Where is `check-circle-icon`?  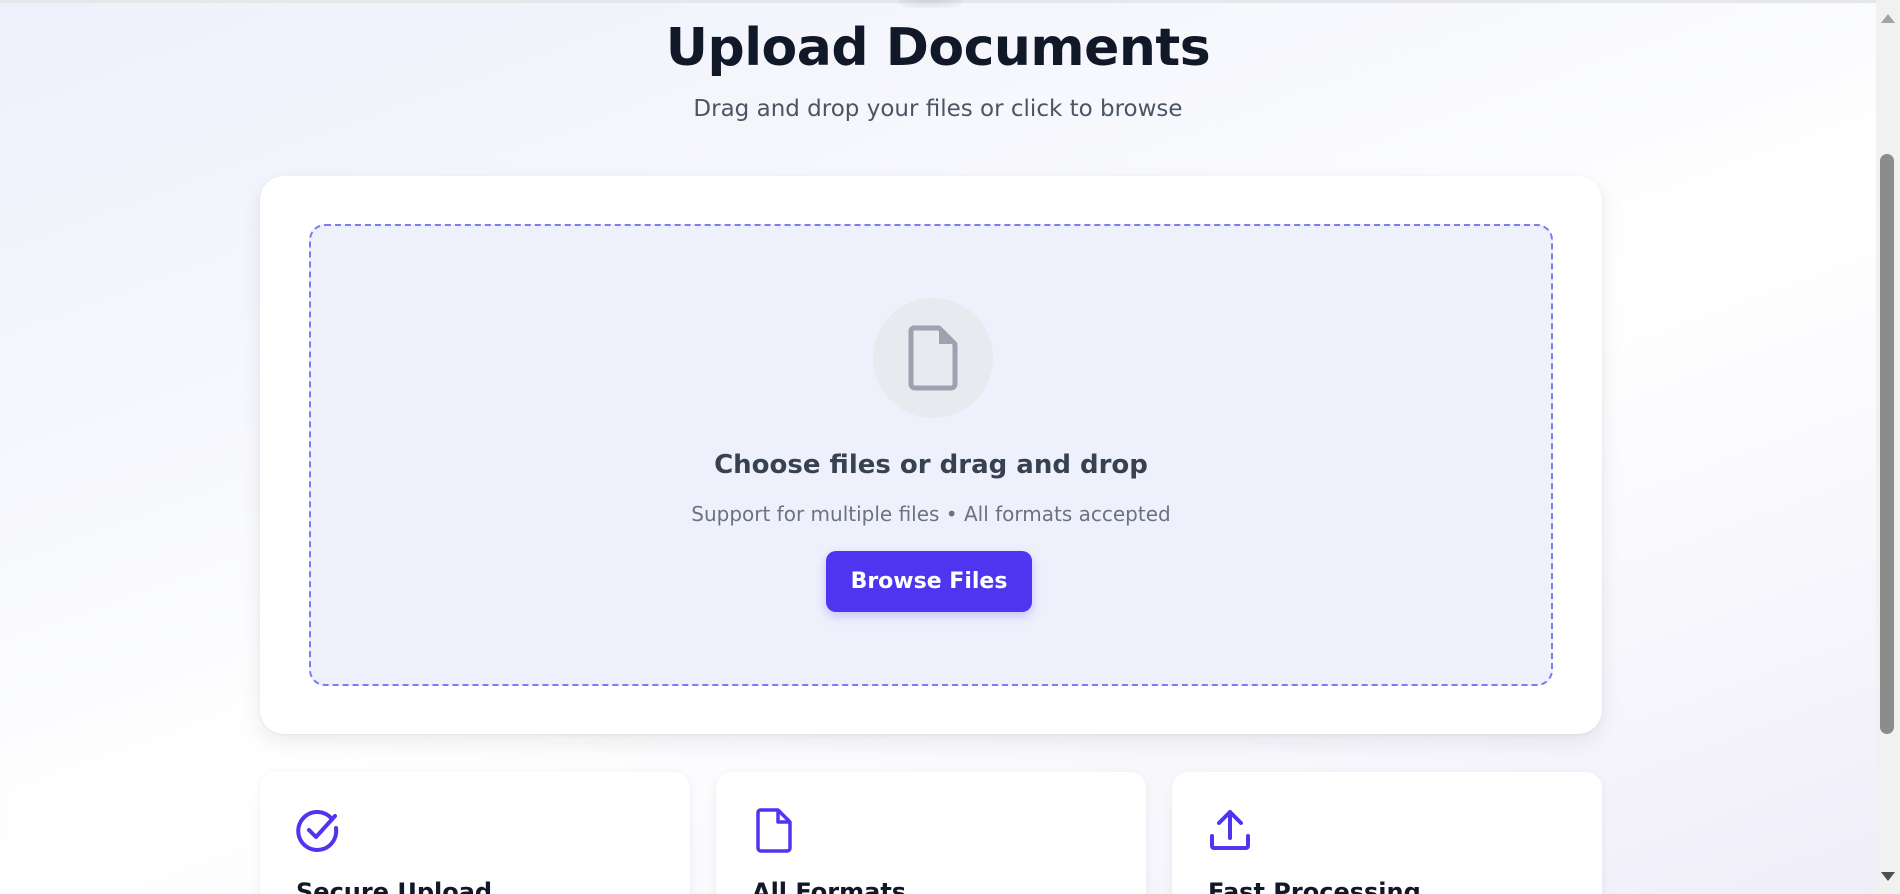
check-circle-icon is located at coordinates (317, 830).